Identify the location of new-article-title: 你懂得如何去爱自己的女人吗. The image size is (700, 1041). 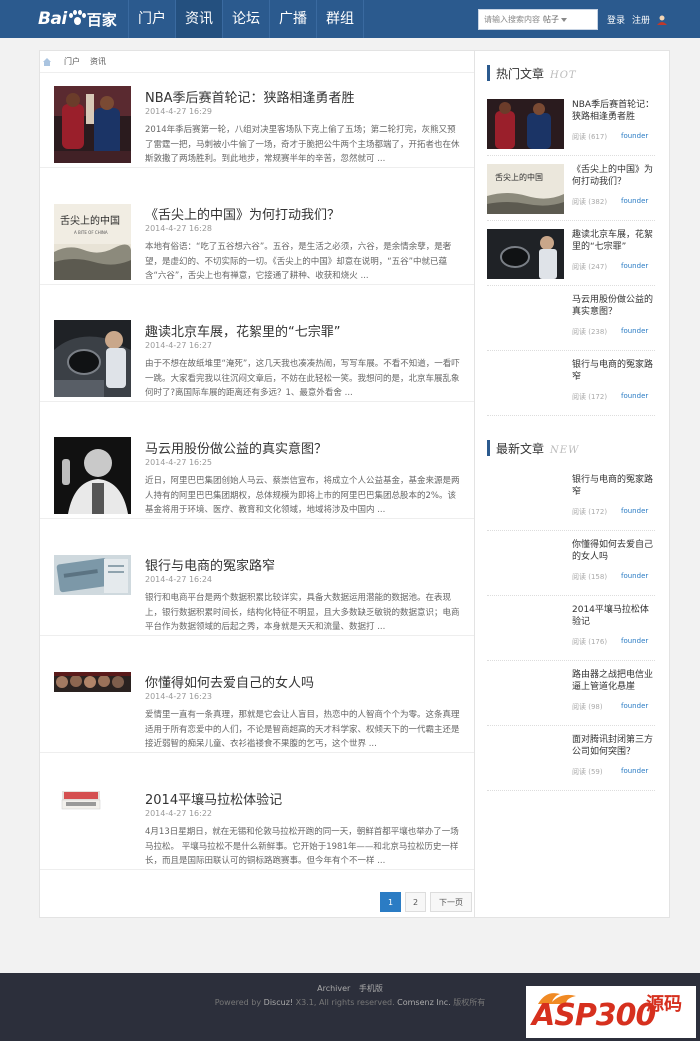
(614, 551).